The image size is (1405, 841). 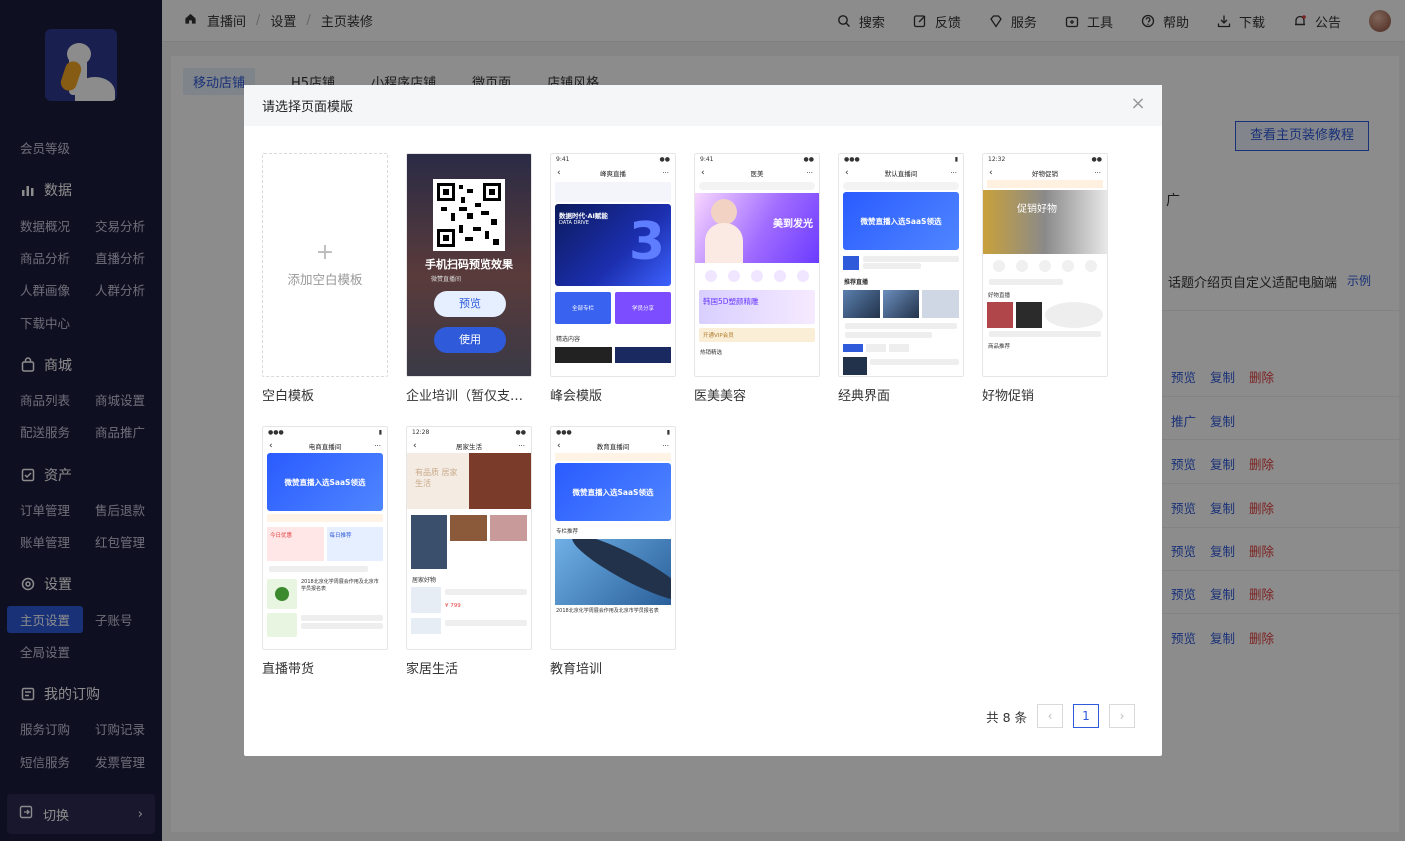 What do you see at coordinates (757, 335) in the screenshot?
I see `thumb-vip: 开通VIP会员` at bounding box center [757, 335].